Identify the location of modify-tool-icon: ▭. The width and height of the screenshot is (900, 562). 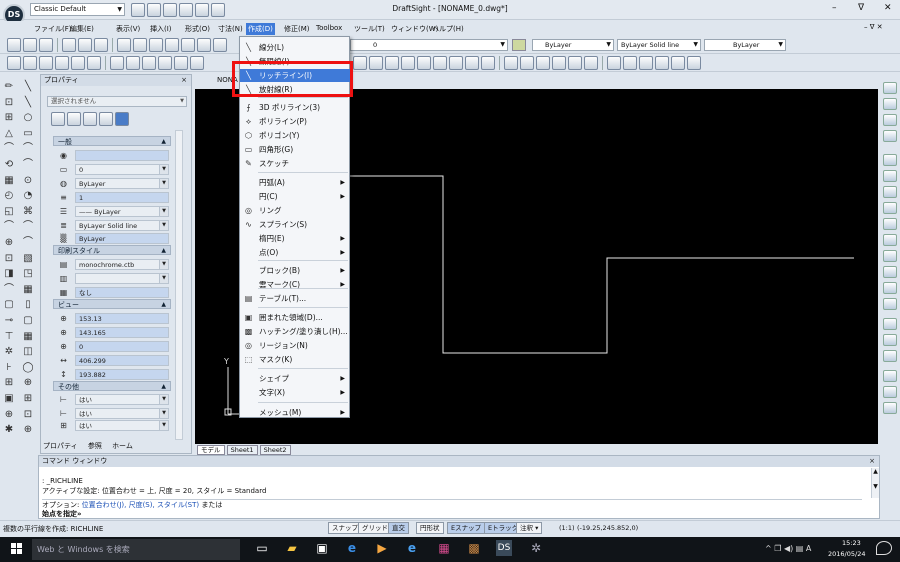
(28, 134).